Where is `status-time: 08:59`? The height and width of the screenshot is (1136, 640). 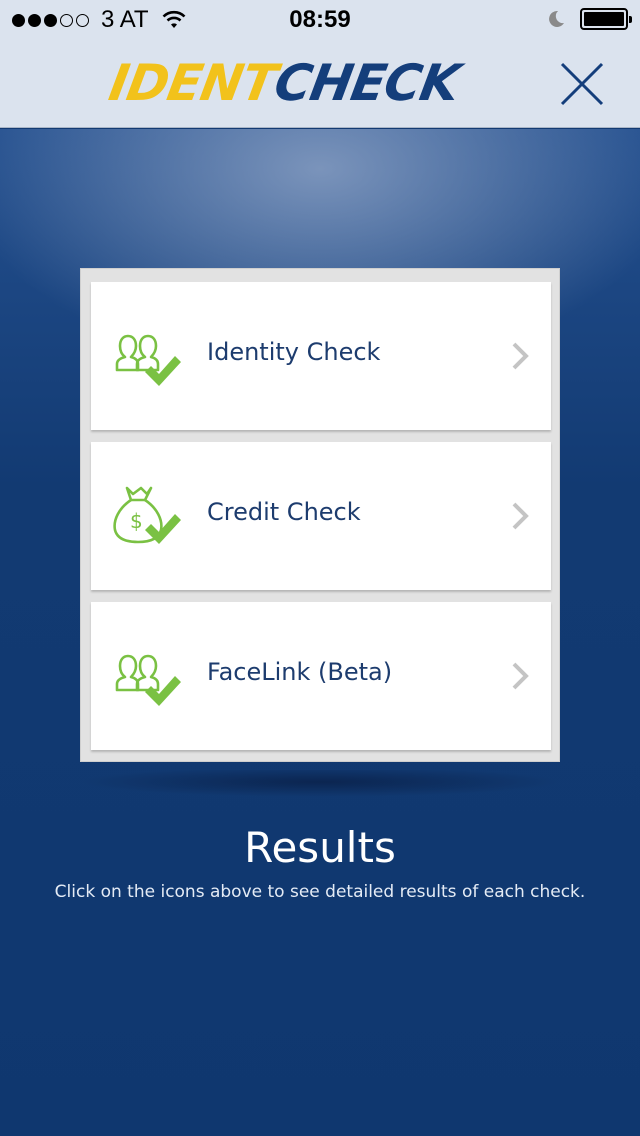 status-time: 08:59 is located at coordinates (320, 19).